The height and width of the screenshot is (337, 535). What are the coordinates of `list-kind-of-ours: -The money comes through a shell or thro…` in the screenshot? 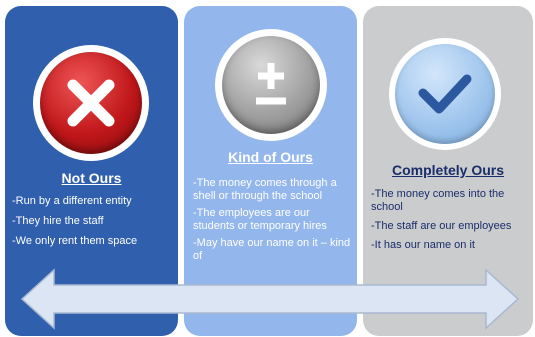 It's located at (272, 222).